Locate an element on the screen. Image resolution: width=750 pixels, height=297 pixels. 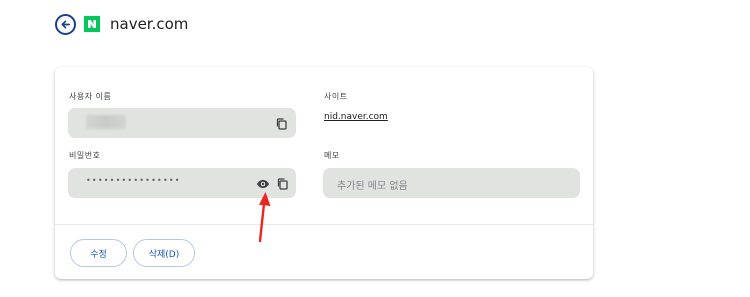
page-header: naver.com is located at coordinates (121, 24).